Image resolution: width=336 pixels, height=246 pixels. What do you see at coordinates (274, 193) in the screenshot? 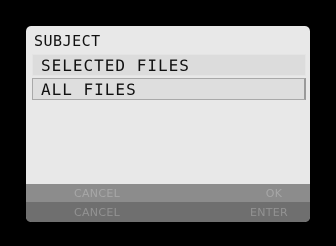
I see `ok-softkey: OK` at bounding box center [274, 193].